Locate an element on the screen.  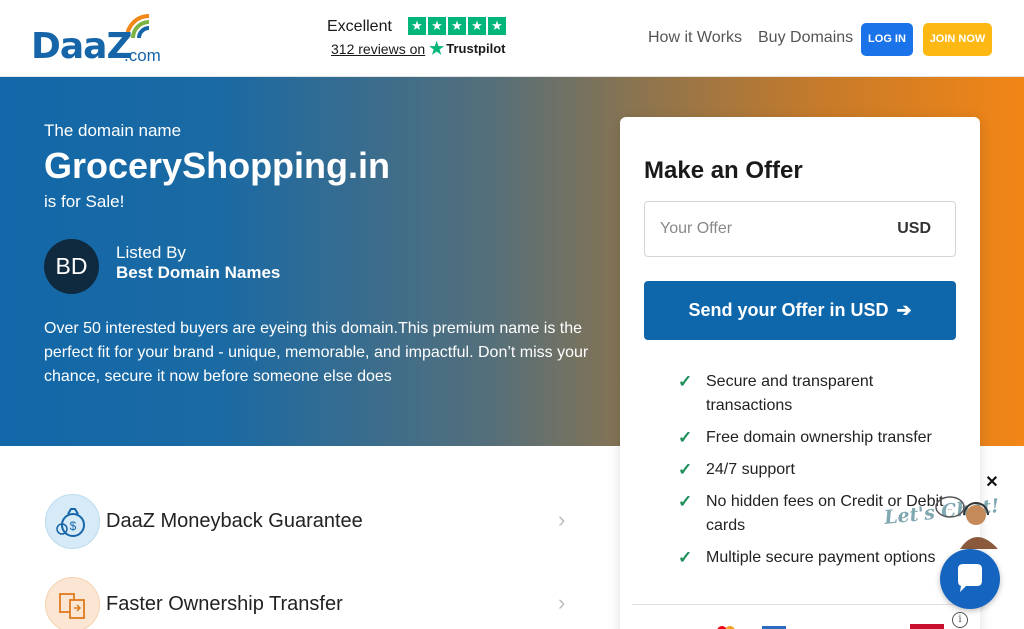
trustpilot-star-icon: ★ is located at coordinates (437, 48).